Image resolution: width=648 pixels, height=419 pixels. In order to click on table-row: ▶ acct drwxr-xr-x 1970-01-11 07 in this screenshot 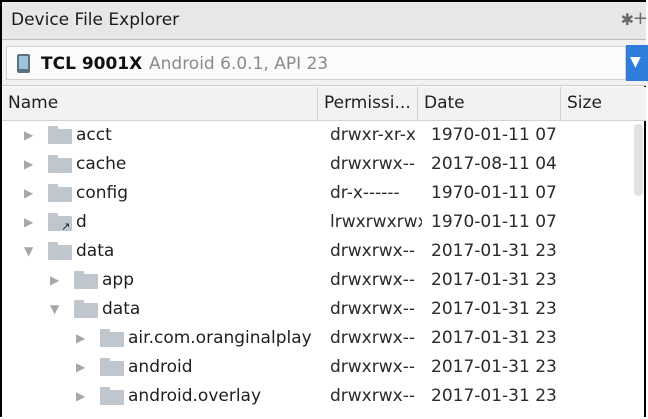, I will do `click(312, 135)`.